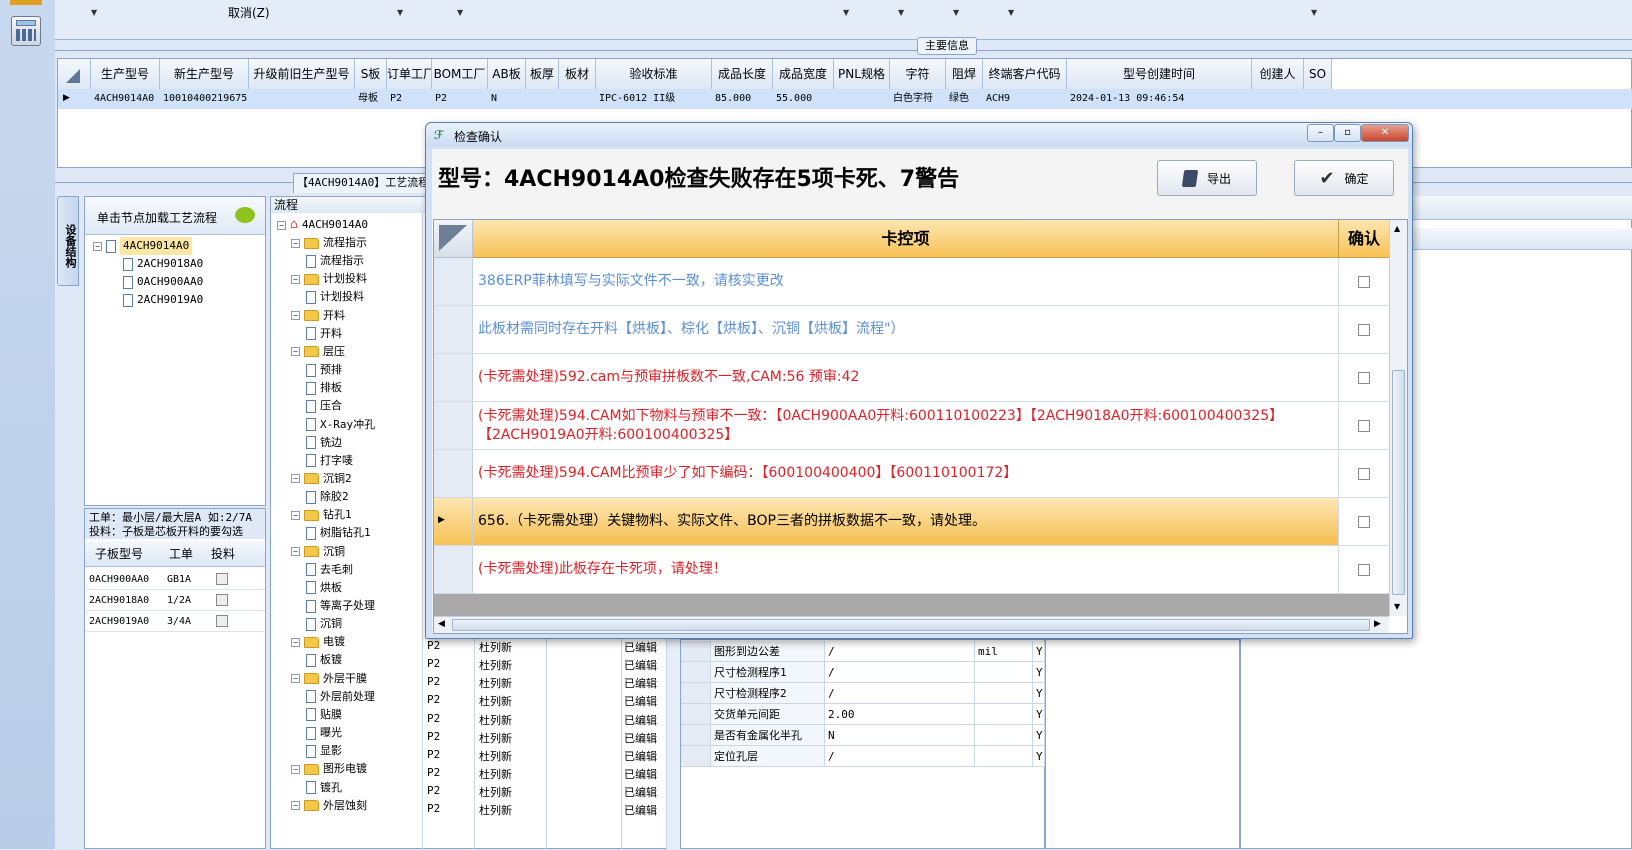 Image resolution: width=1632 pixels, height=850 pixels. I want to click on flow-tree-node: 等离子处理, so click(340, 606).